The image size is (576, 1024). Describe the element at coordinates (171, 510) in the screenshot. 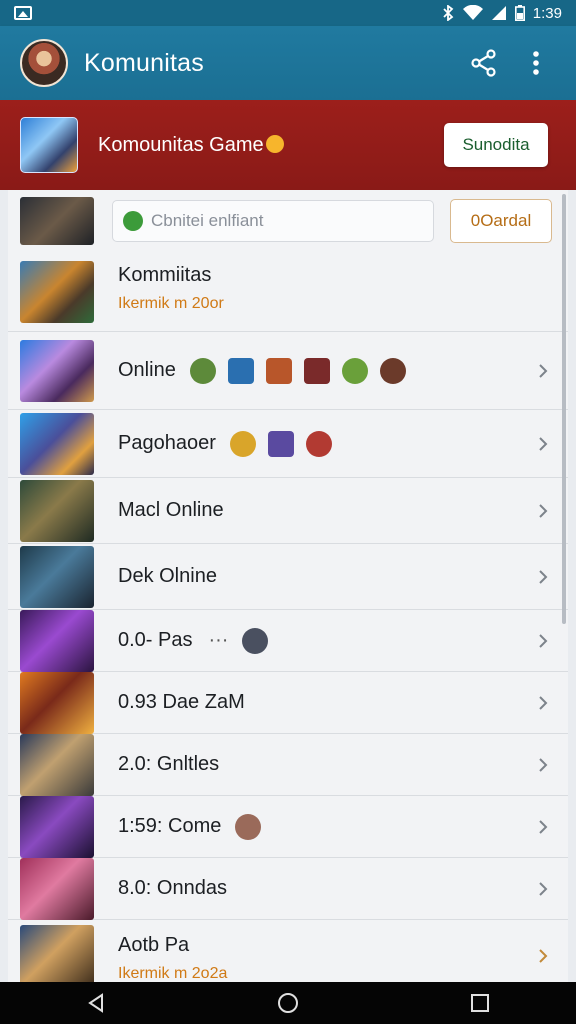

I see `item-title: Macl Online` at that location.